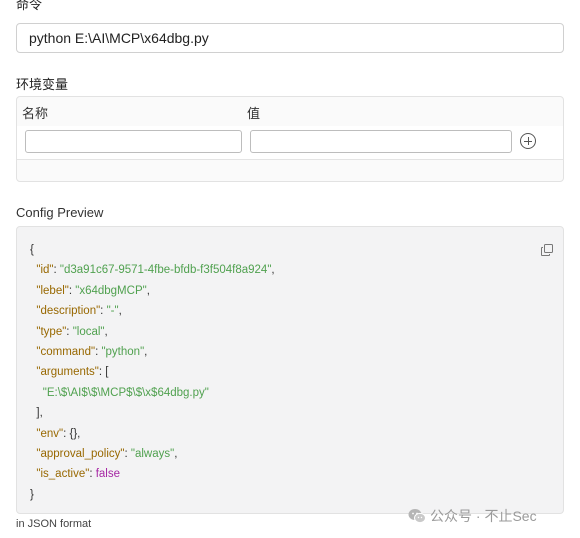 This screenshot has width=580, height=538. Describe the element at coordinates (165, 270) in the screenshot. I see `json-value-id: "d3a91c67-9571-4fbe-bfdb-f3f504f8a924"` at that location.